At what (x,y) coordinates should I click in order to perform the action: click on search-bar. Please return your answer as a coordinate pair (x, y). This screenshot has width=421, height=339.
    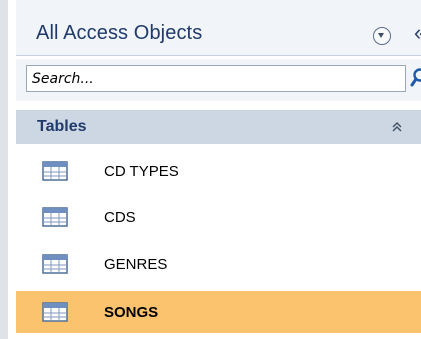
    Looking at the image, I should click on (218, 80).